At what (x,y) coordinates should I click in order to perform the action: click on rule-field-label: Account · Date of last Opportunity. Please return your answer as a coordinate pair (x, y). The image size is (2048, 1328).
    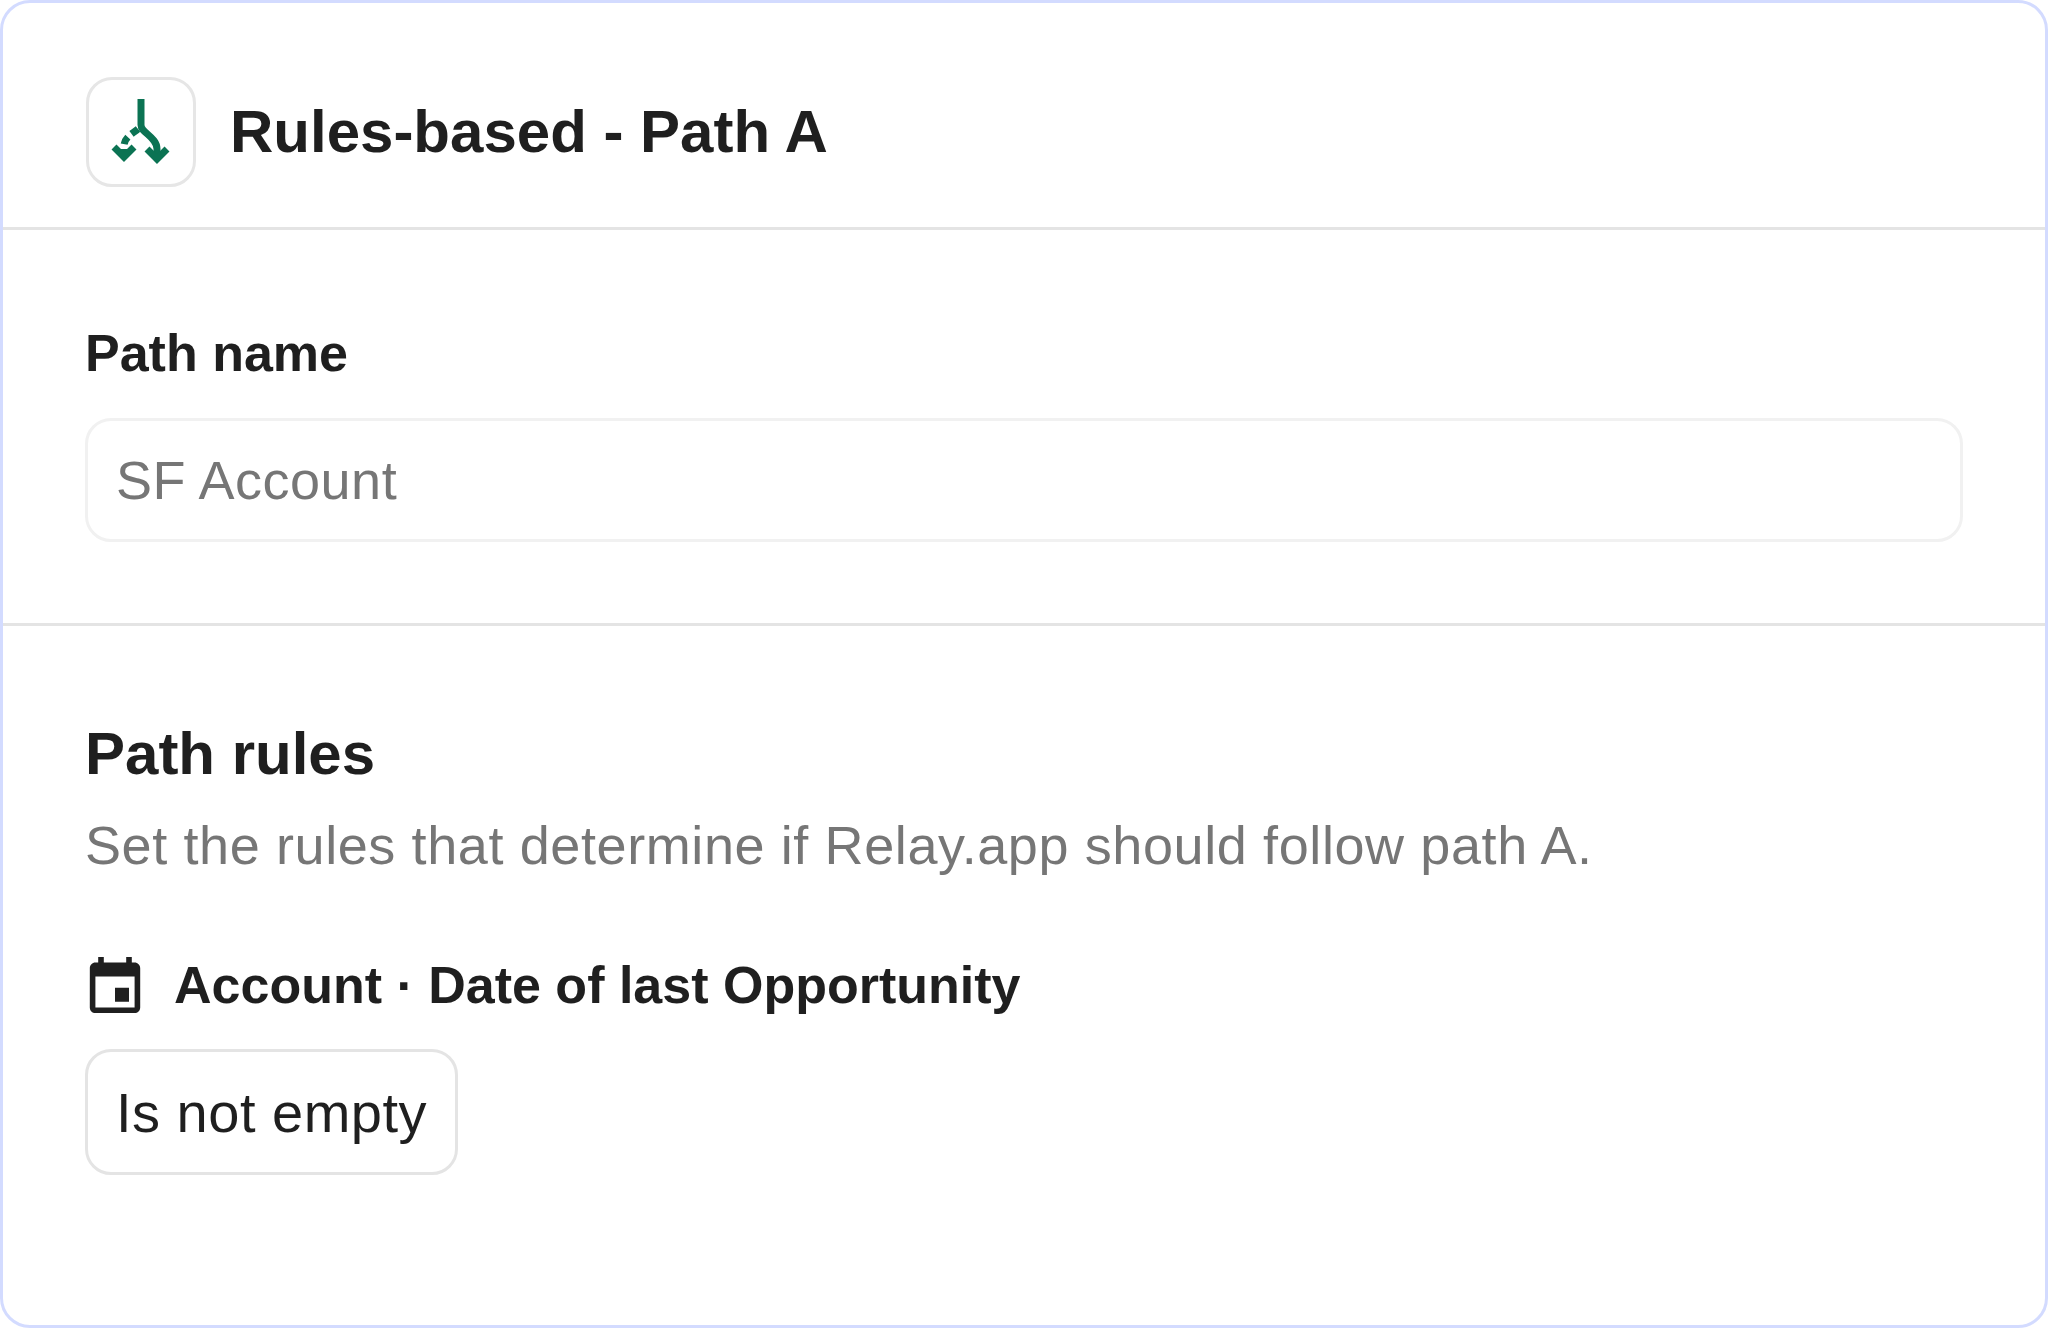
    Looking at the image, I should click on (597, 985).